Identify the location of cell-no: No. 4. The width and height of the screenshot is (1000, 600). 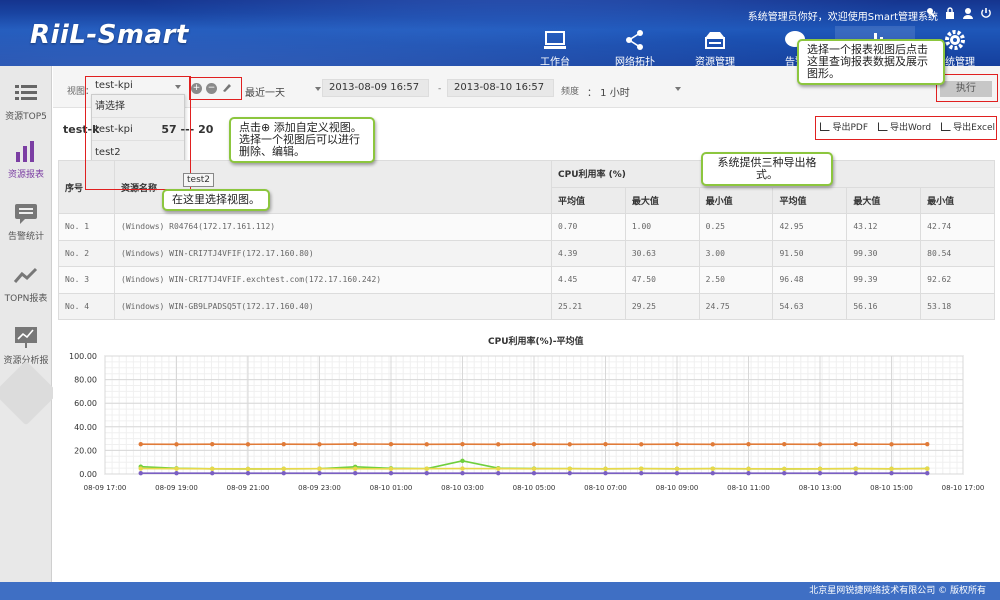
(86, 306).